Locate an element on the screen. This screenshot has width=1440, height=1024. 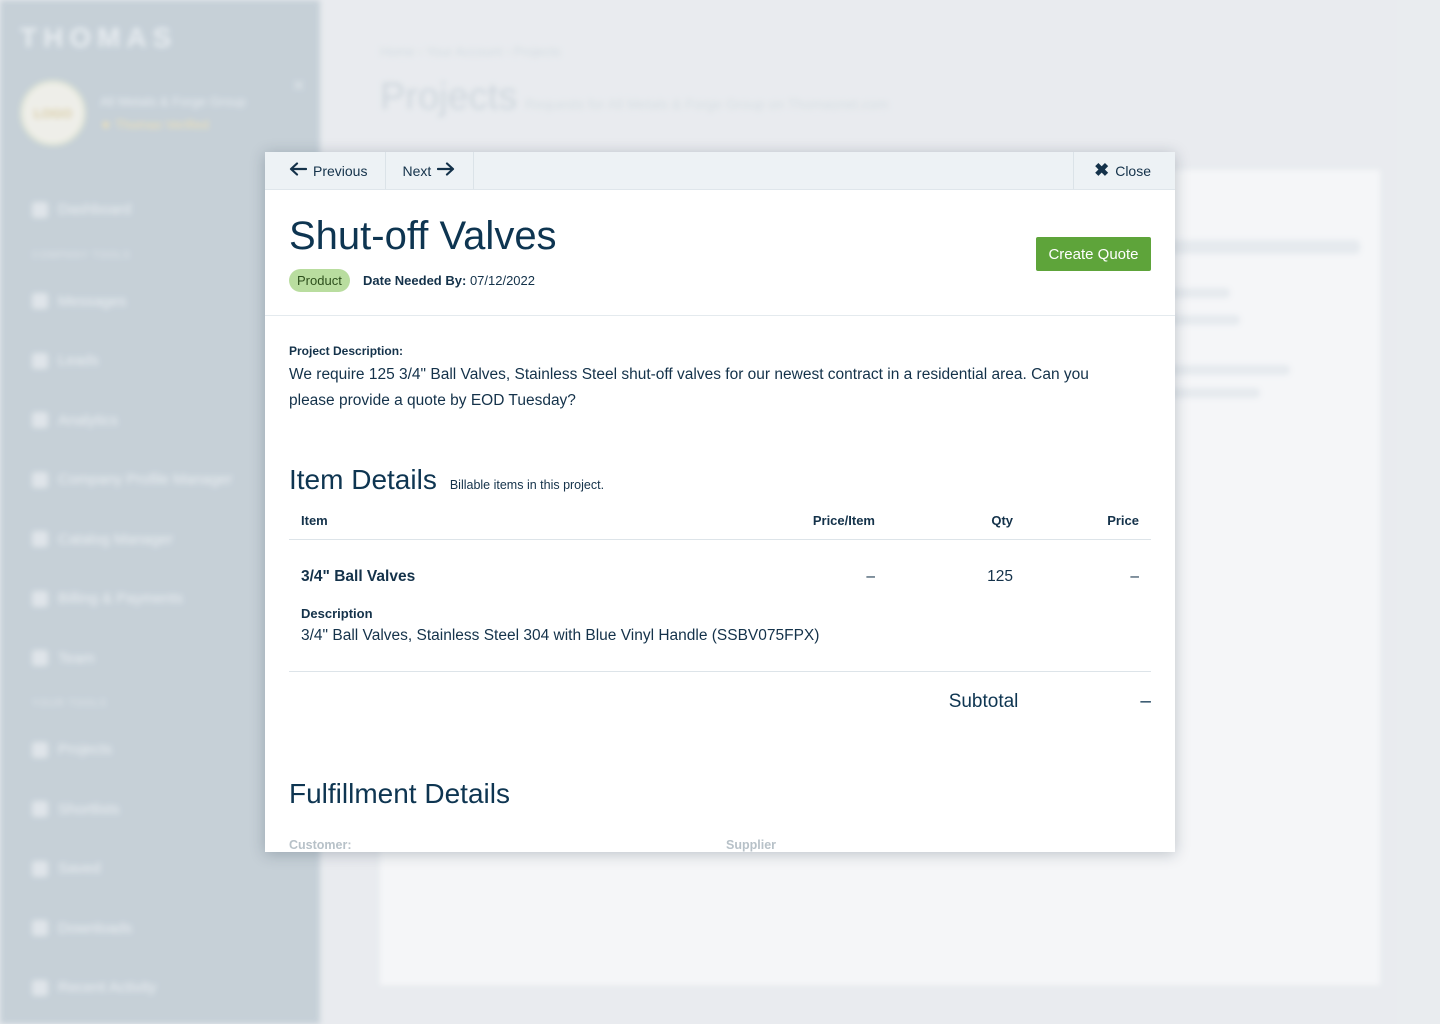
next-label: Next is located at coordinates (417, 170).